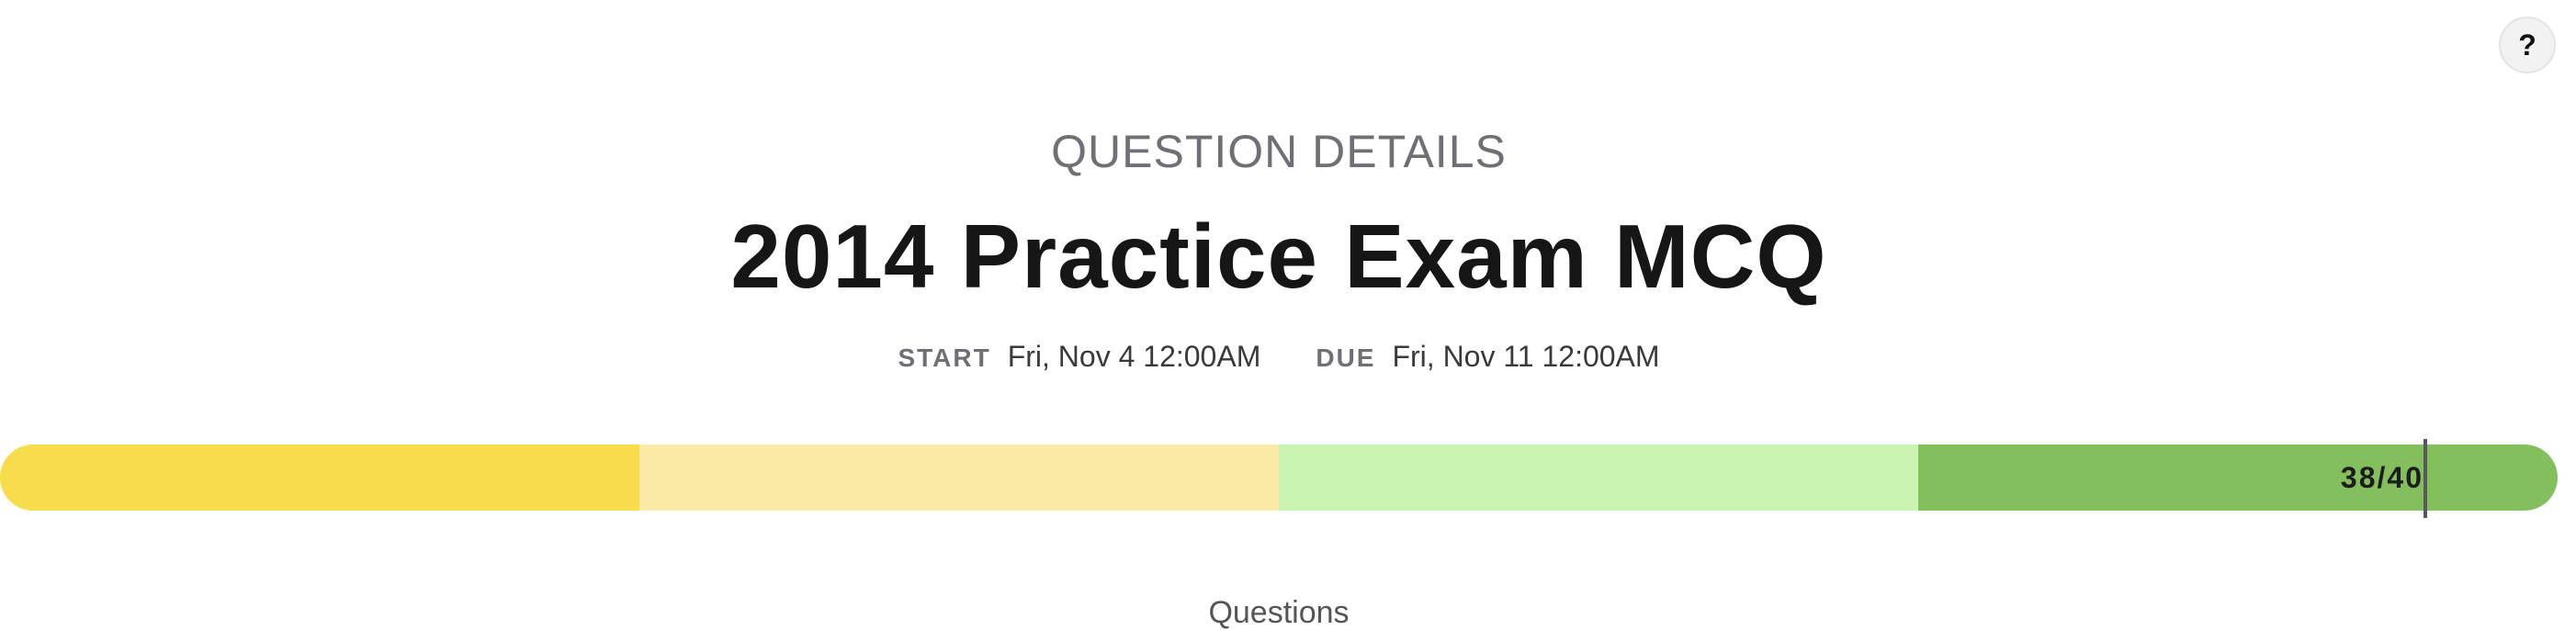 This screenshot has height=630, width=2576. What do you see at coordinates (1279, 151) in the screenshot?
I see `page-eyebrow: QUESTION DETAILS` at bounding box center [1279, 151].